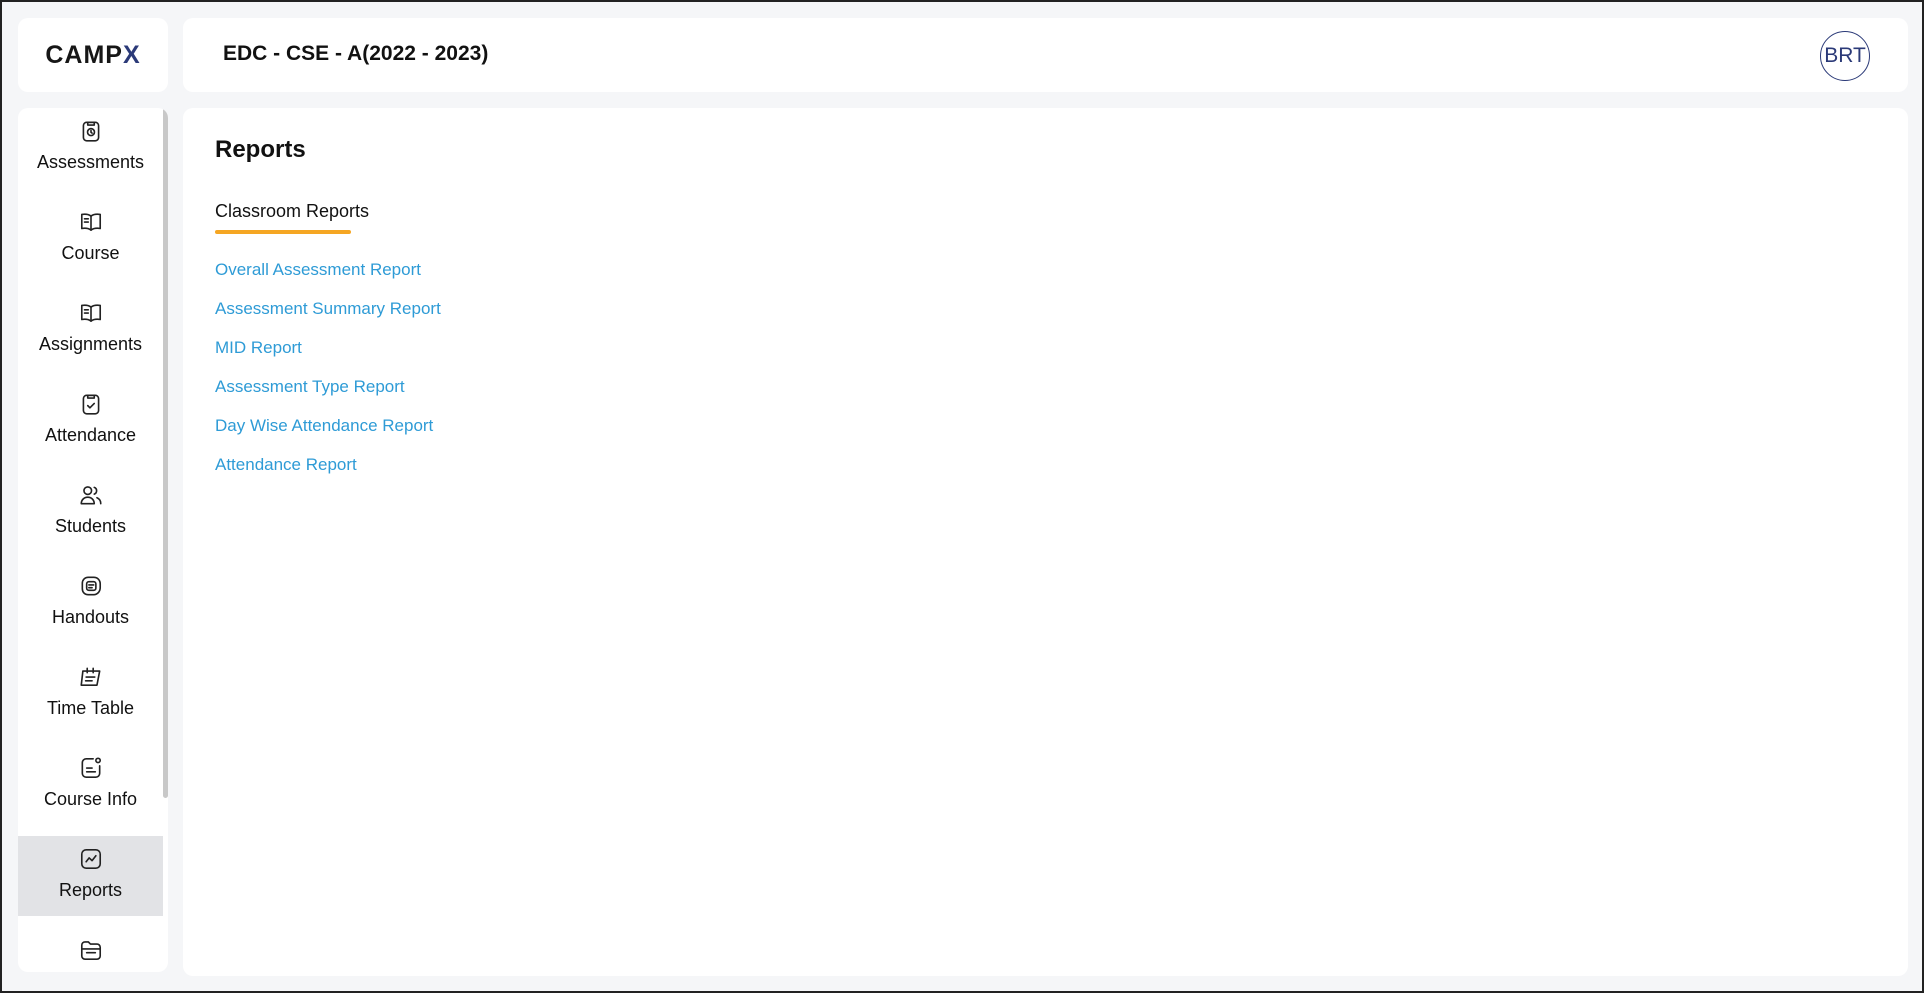 This screenshot has width=1924, height=993. Describe the element at coordinates (90, 162) in the screenshot. I see `sidebar-item-label: Assessments` at that location.